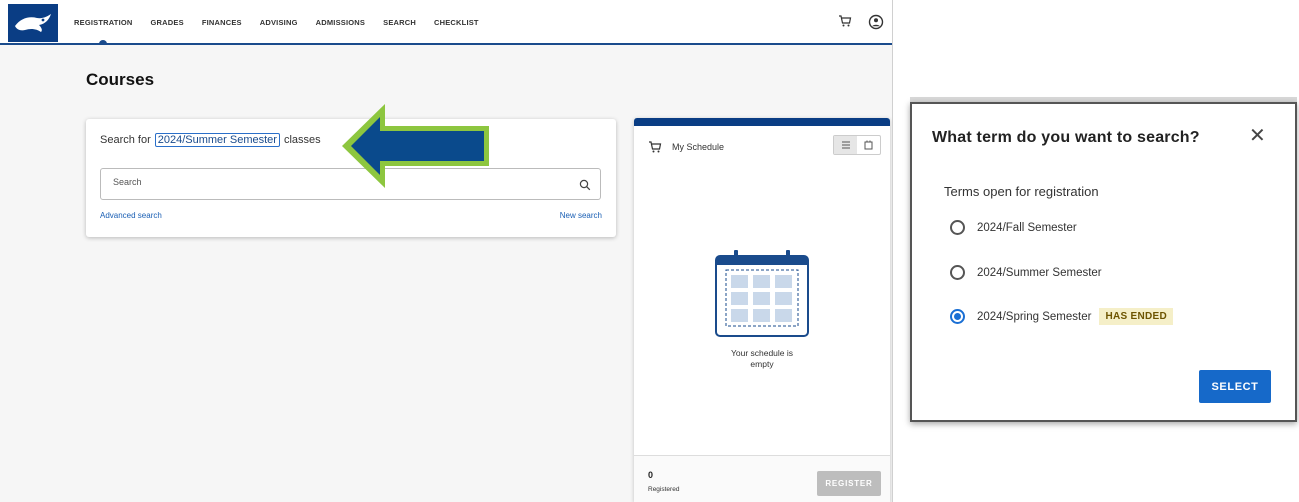  Describe the element at coordinates (849, 483) in the screenshot. I see `register-button: REGISTER` at that location.